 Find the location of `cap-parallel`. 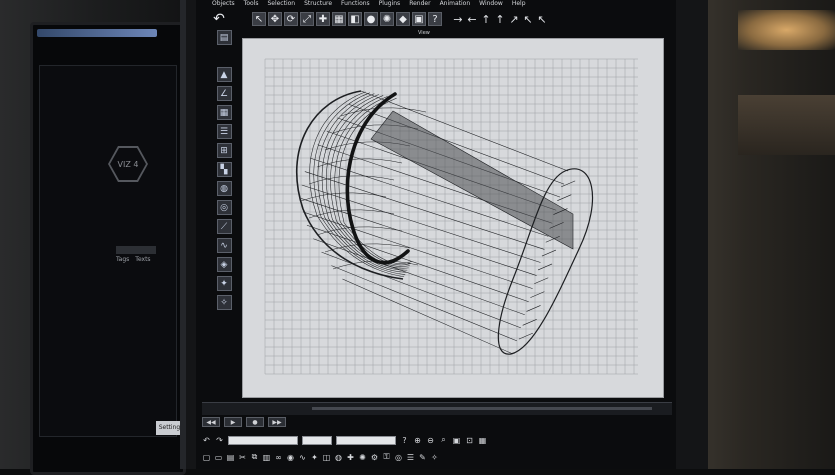

cap-parallel is located at coordinates (383, 112).